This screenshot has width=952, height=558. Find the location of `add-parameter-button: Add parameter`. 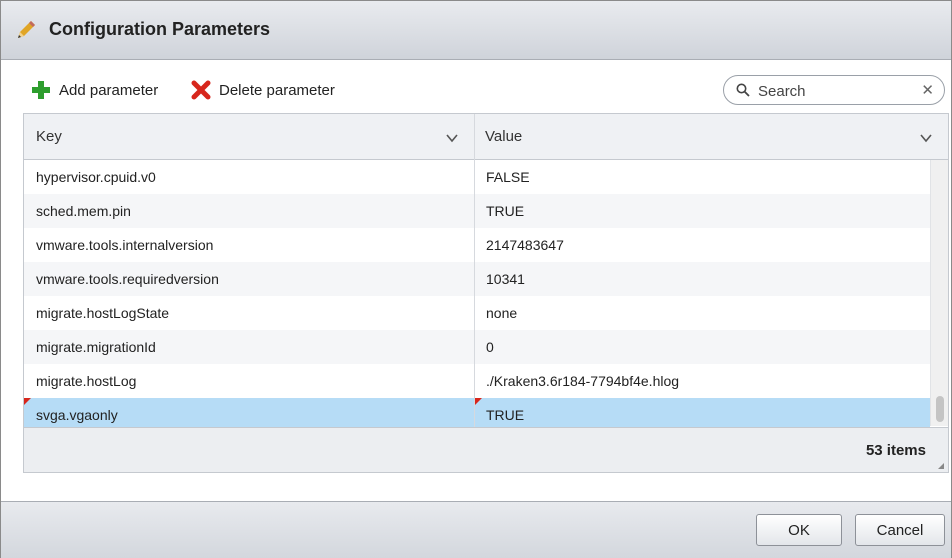

add-parameter-button: Add parameter is located at coordinates (94, 90).